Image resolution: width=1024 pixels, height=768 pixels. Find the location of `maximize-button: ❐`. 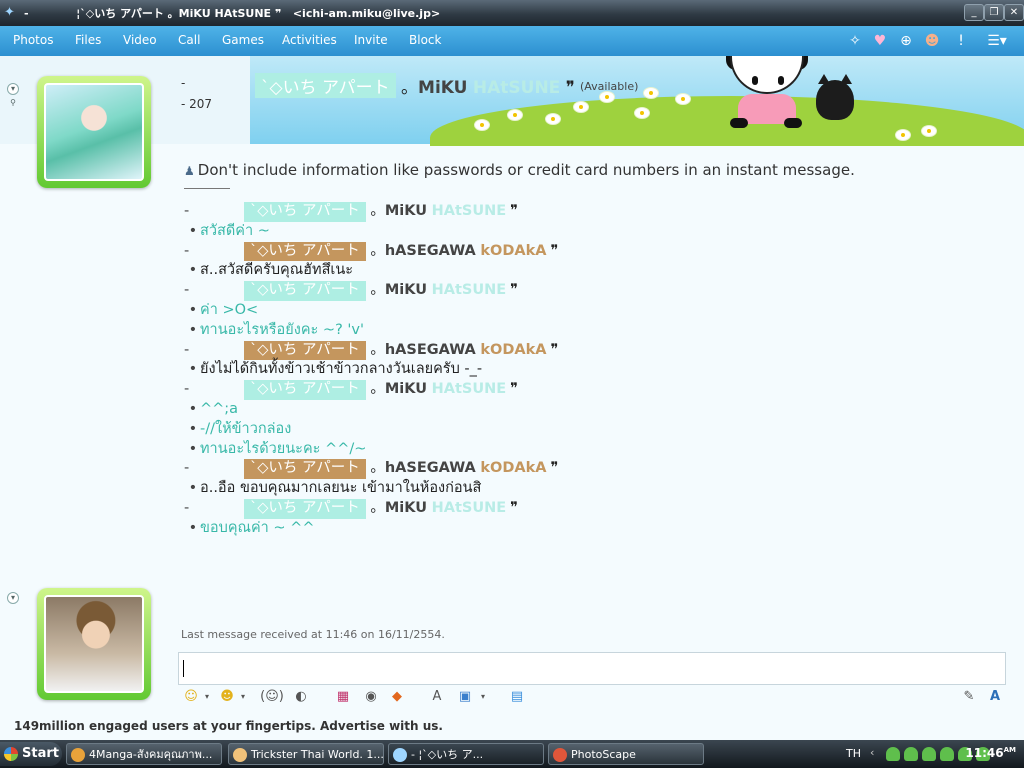

maximize-button: ❐ is located at coordinates (994, 12).